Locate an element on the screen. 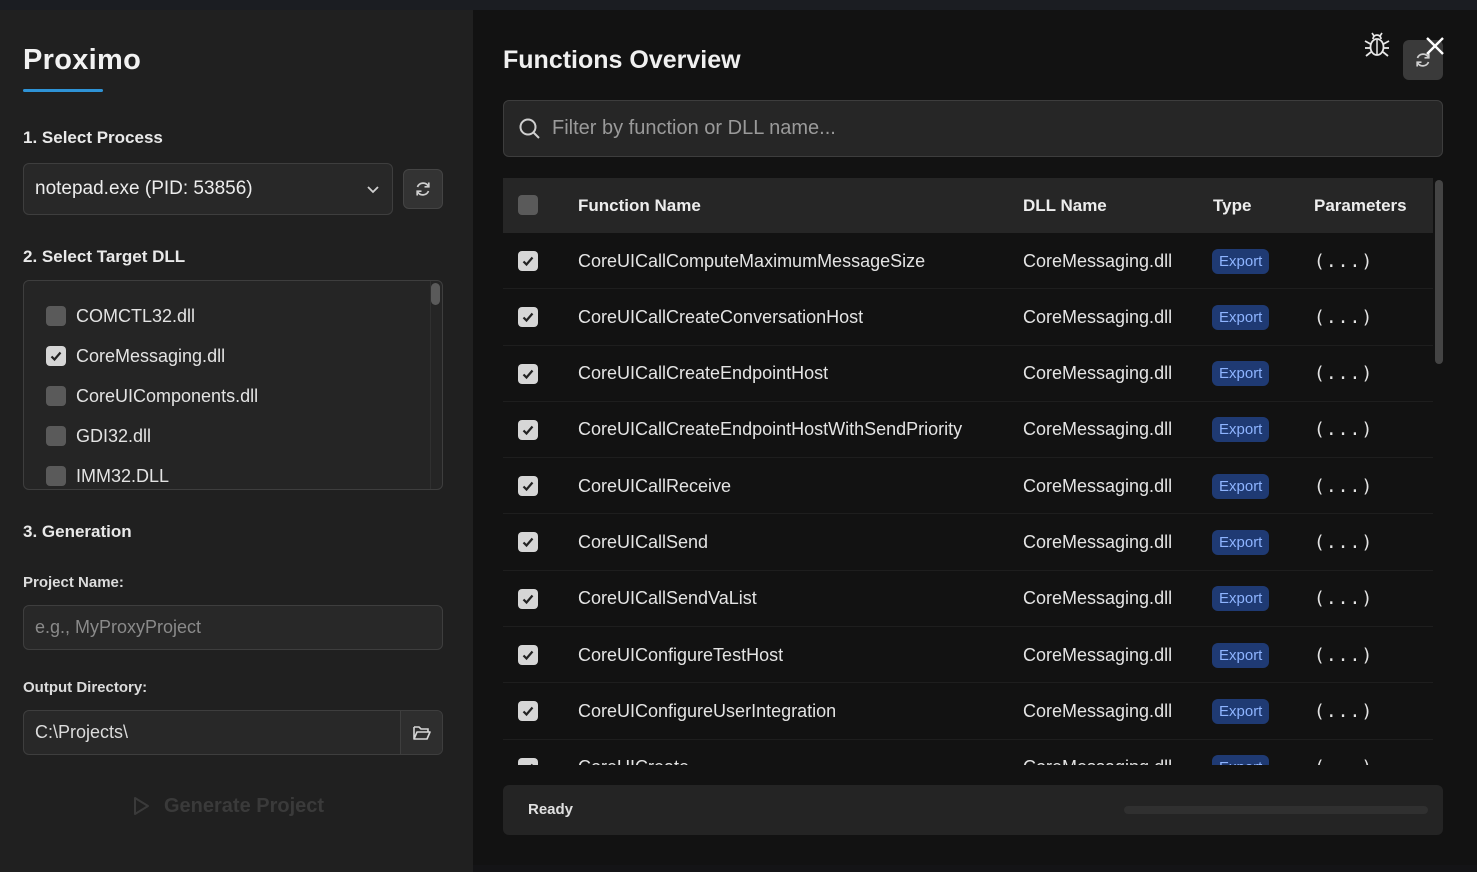 This screenshot has width=1477, height=872. process-dropdown: notepad.exe (PID: 53856) is located at coordinates (208, 189).